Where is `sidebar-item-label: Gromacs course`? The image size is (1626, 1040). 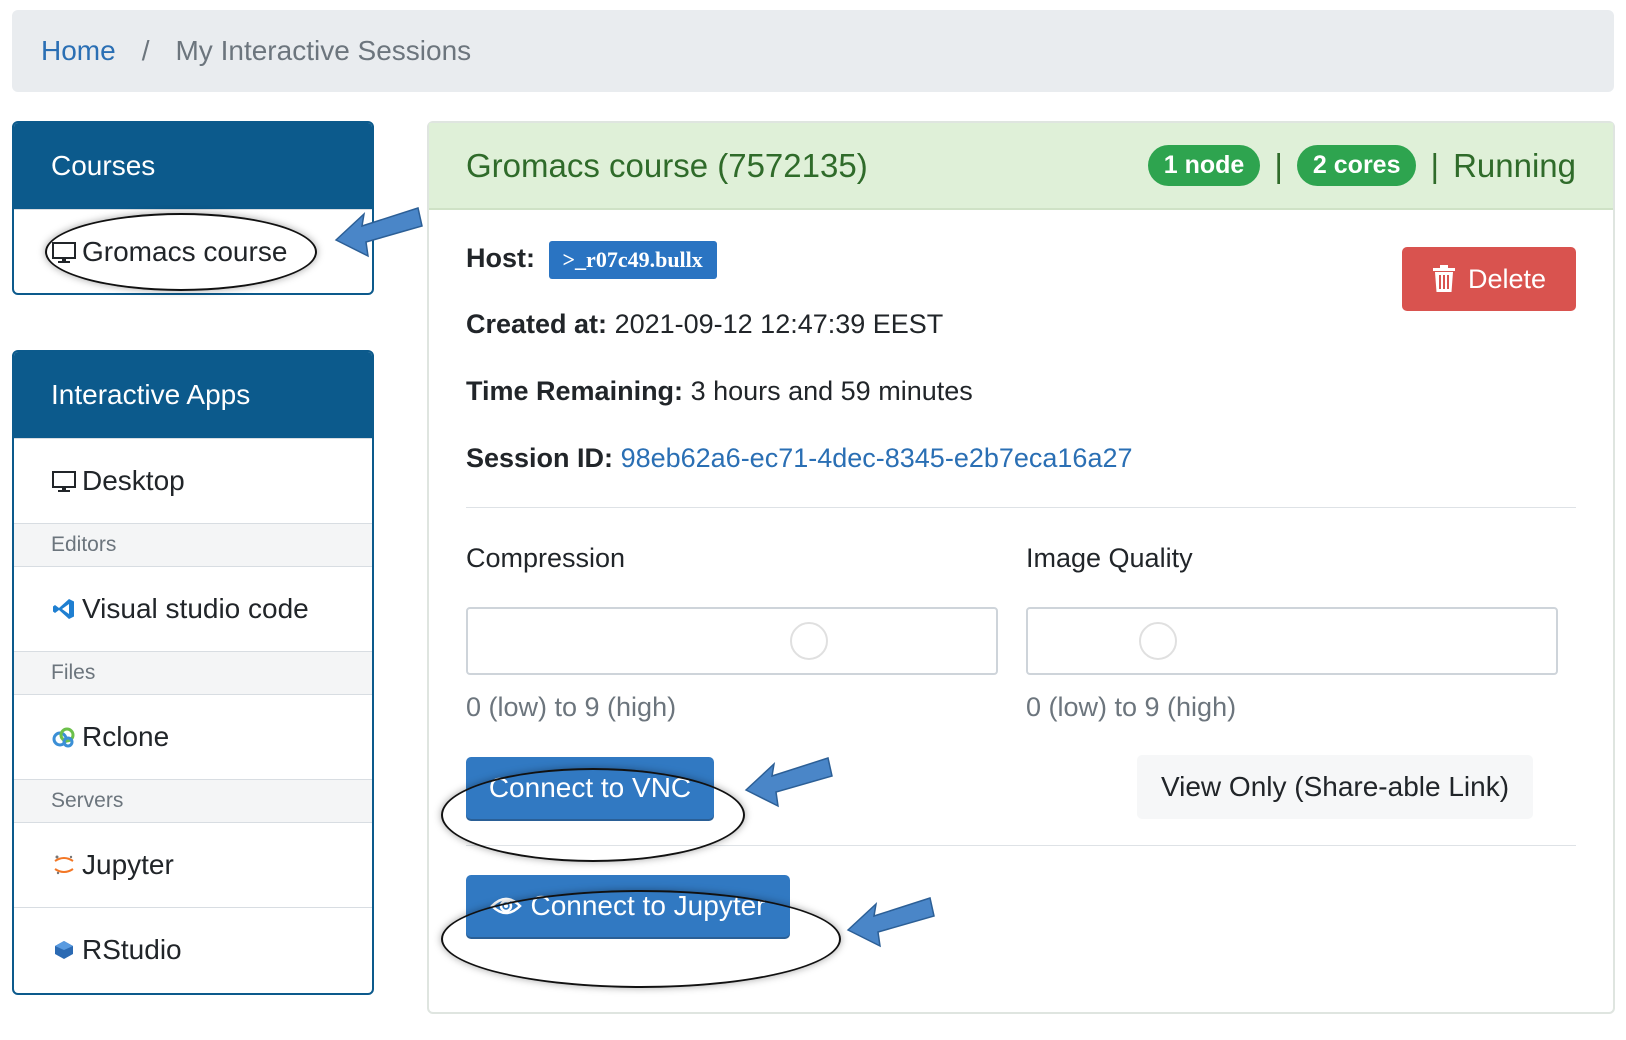
sidebar-item-label: Gromacs course is located at coordinates (185, 251).